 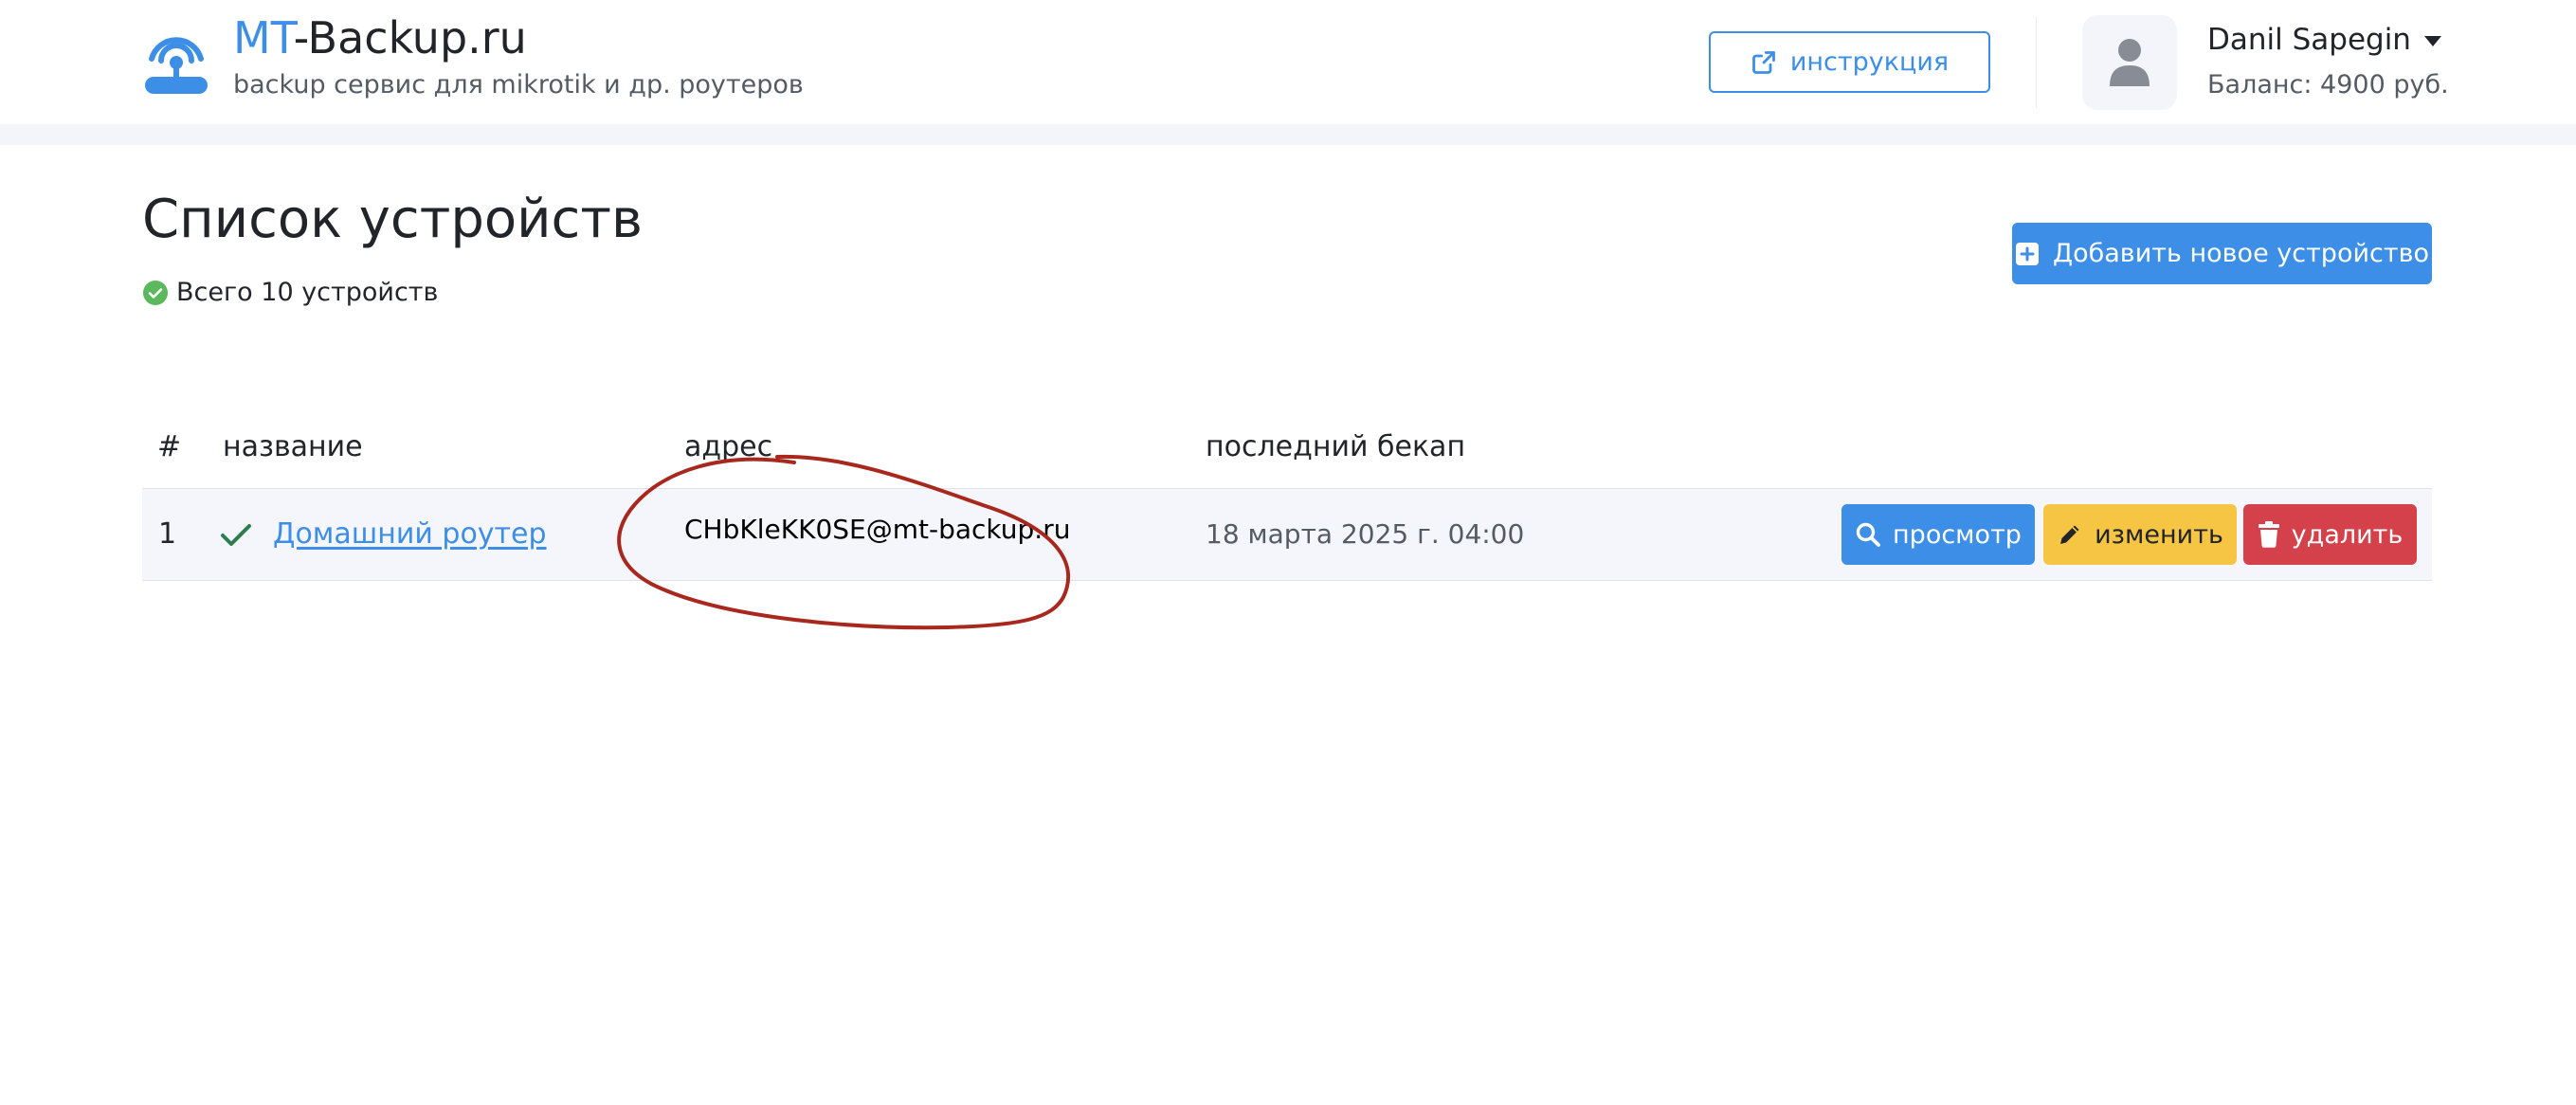 What do you see at coordinates (410, 37) in the screenshot?
I see `brand-rest: -Backup.ru` at bounding box center [410, 37].